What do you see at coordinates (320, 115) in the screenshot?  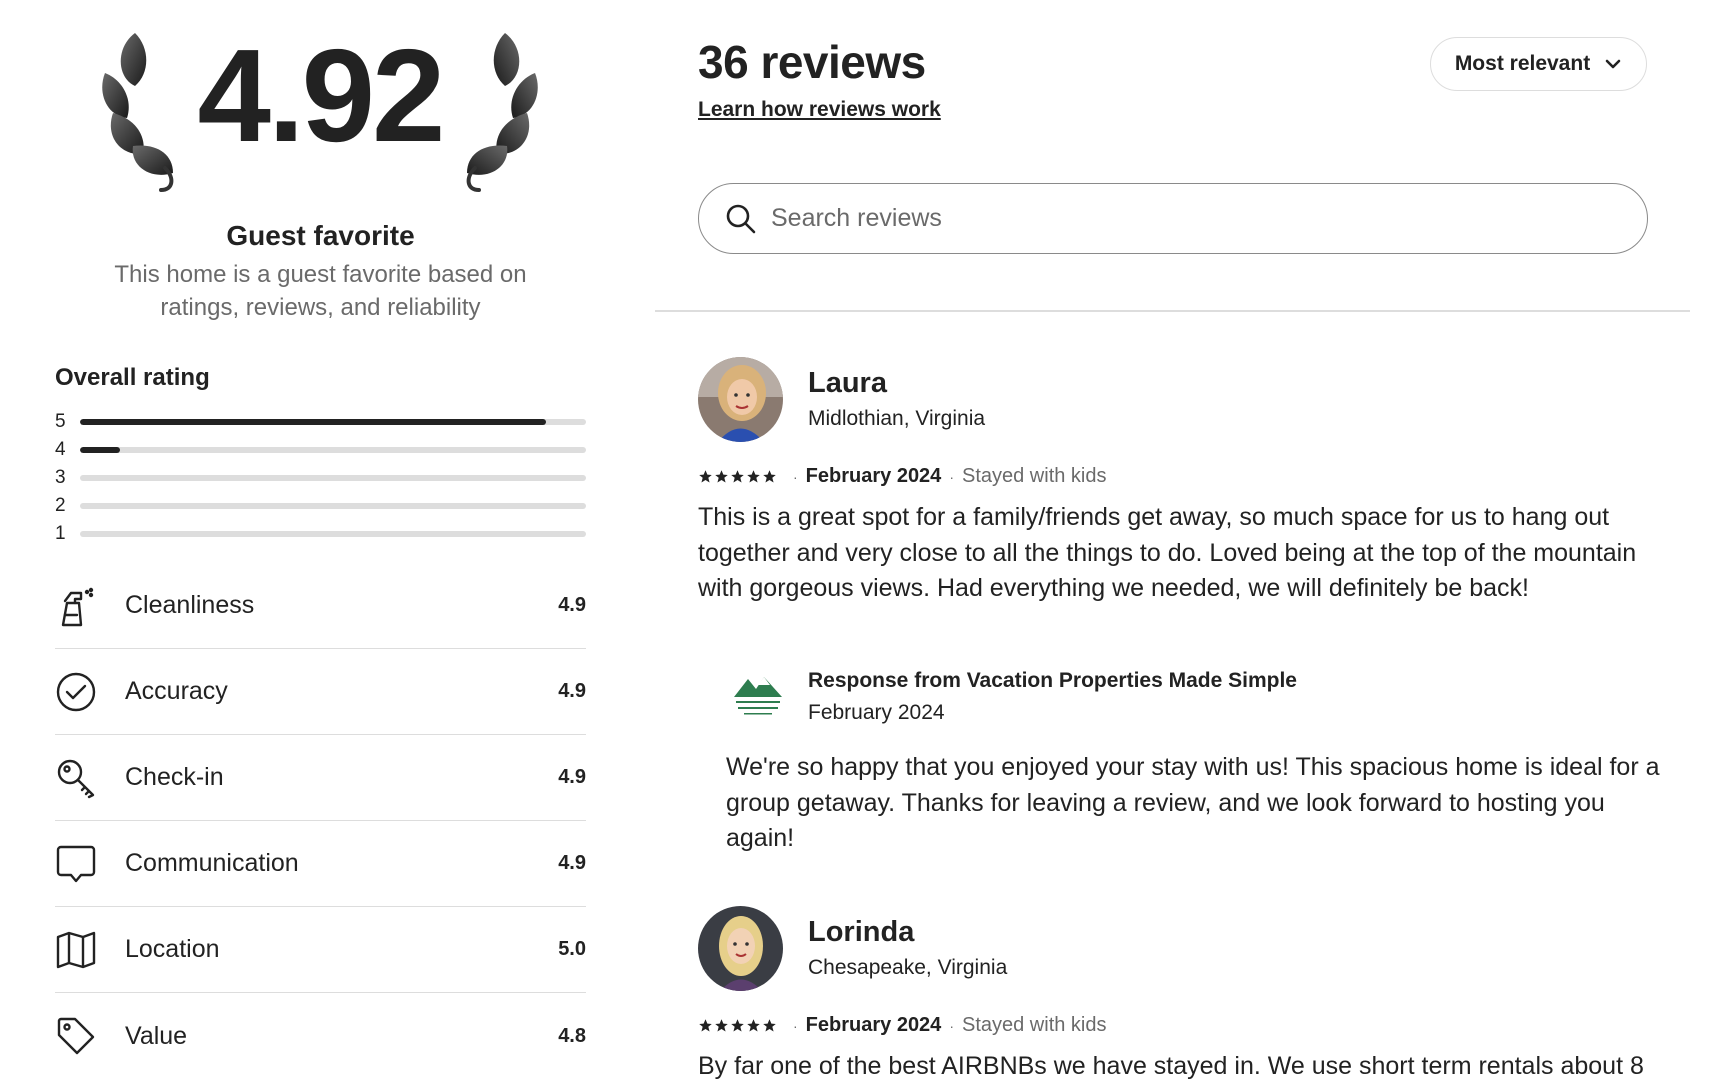 I see `rating-hero: 4.92` at bounding box center [320, 115].